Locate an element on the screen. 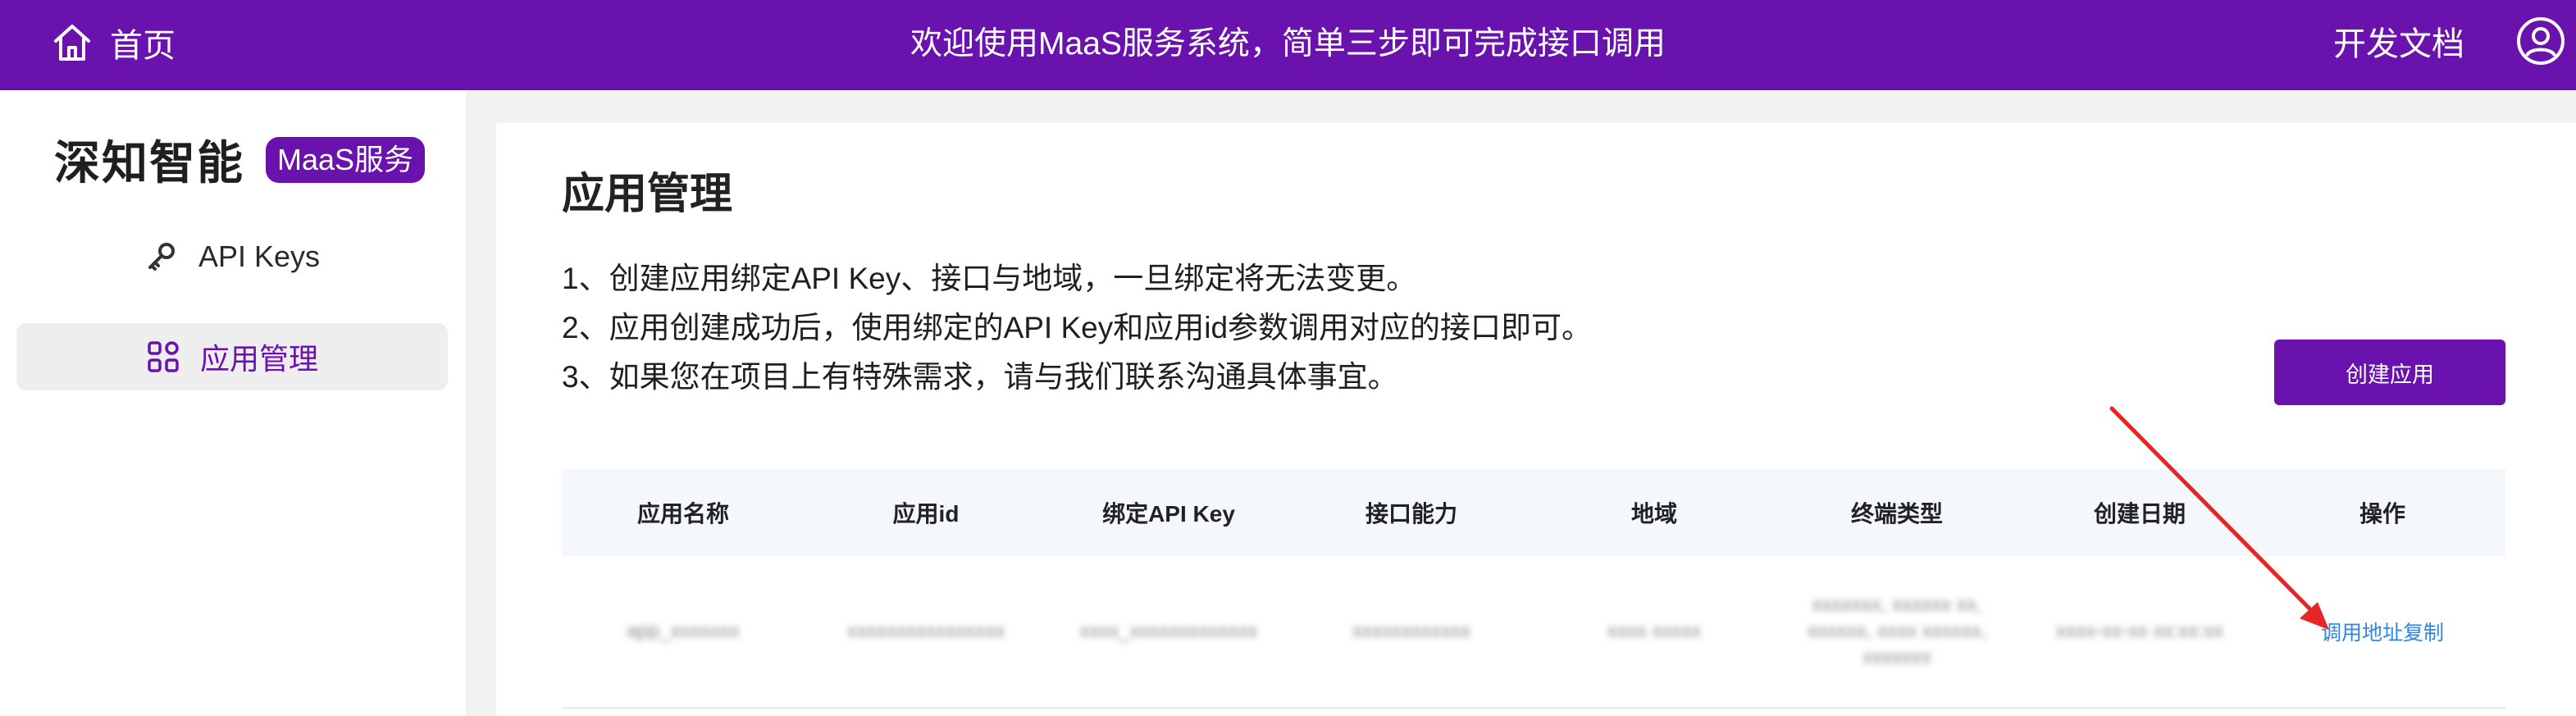 This screenshot has width=2576, height=716. column-header: 地域 is located at coordinates (1653, 514).